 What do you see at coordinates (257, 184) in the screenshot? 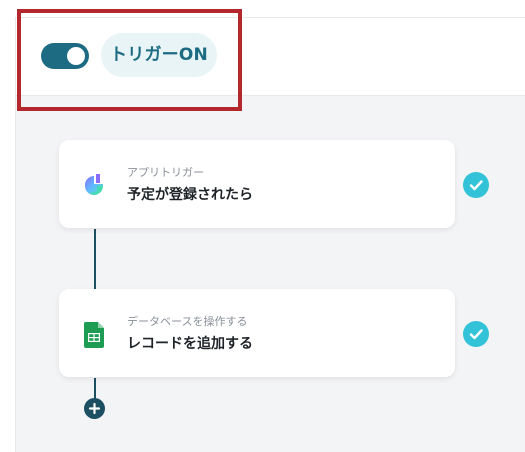
I see `flow-step-card-trigger: アプリトリガー 予定が登録されたら` at bounding box center [257, 184].